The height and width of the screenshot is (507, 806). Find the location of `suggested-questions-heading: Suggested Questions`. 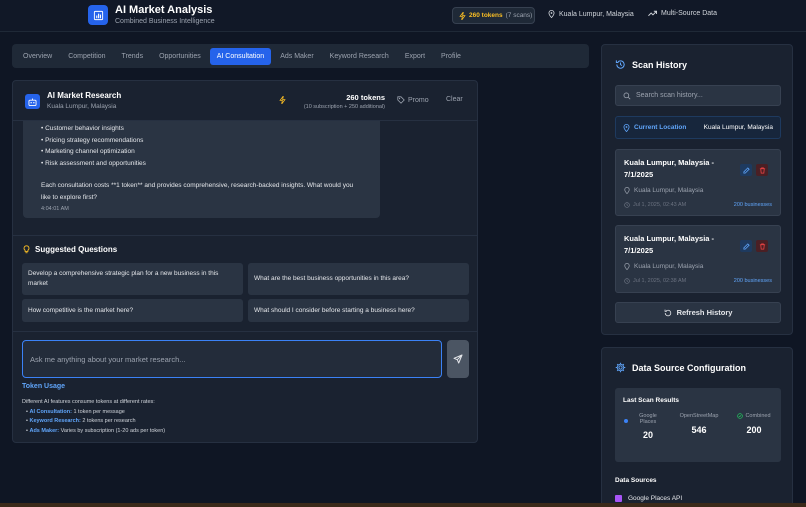

suggested-questions-heading: Suggested Questions is located at coordinates (70, 249).